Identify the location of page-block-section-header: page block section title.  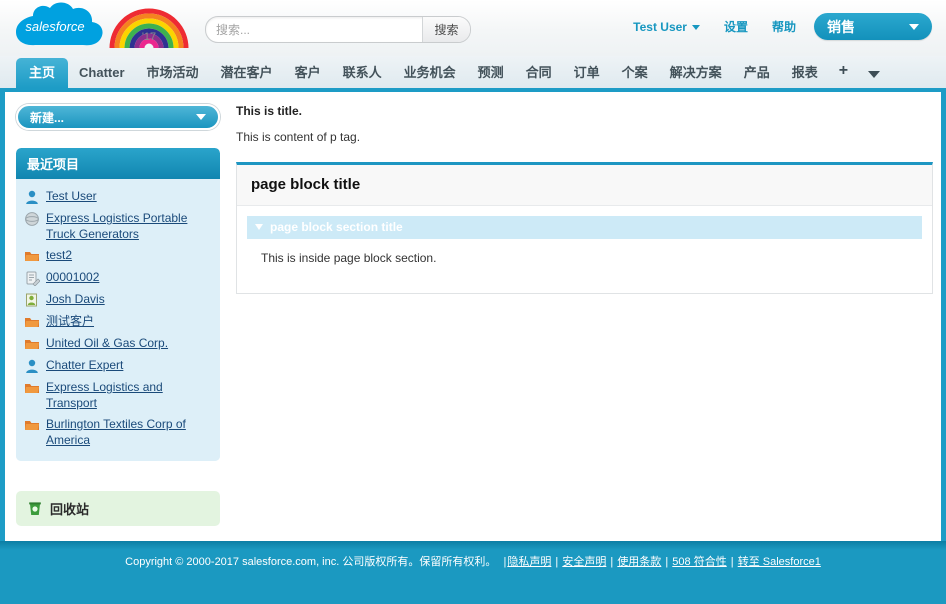
(584, 227).